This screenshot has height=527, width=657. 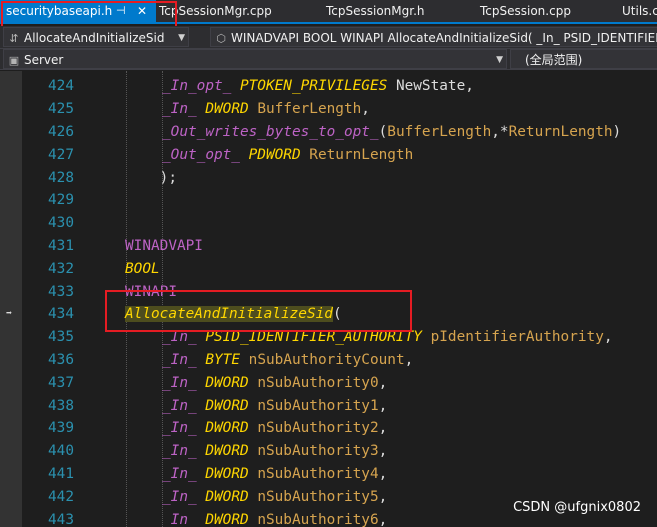 What do you see at coordinates (318, 337) in the screenshot?
I see `code-token: PSID_IDENTIFIER_AUTHORITY` at bounding box center [318, 337].